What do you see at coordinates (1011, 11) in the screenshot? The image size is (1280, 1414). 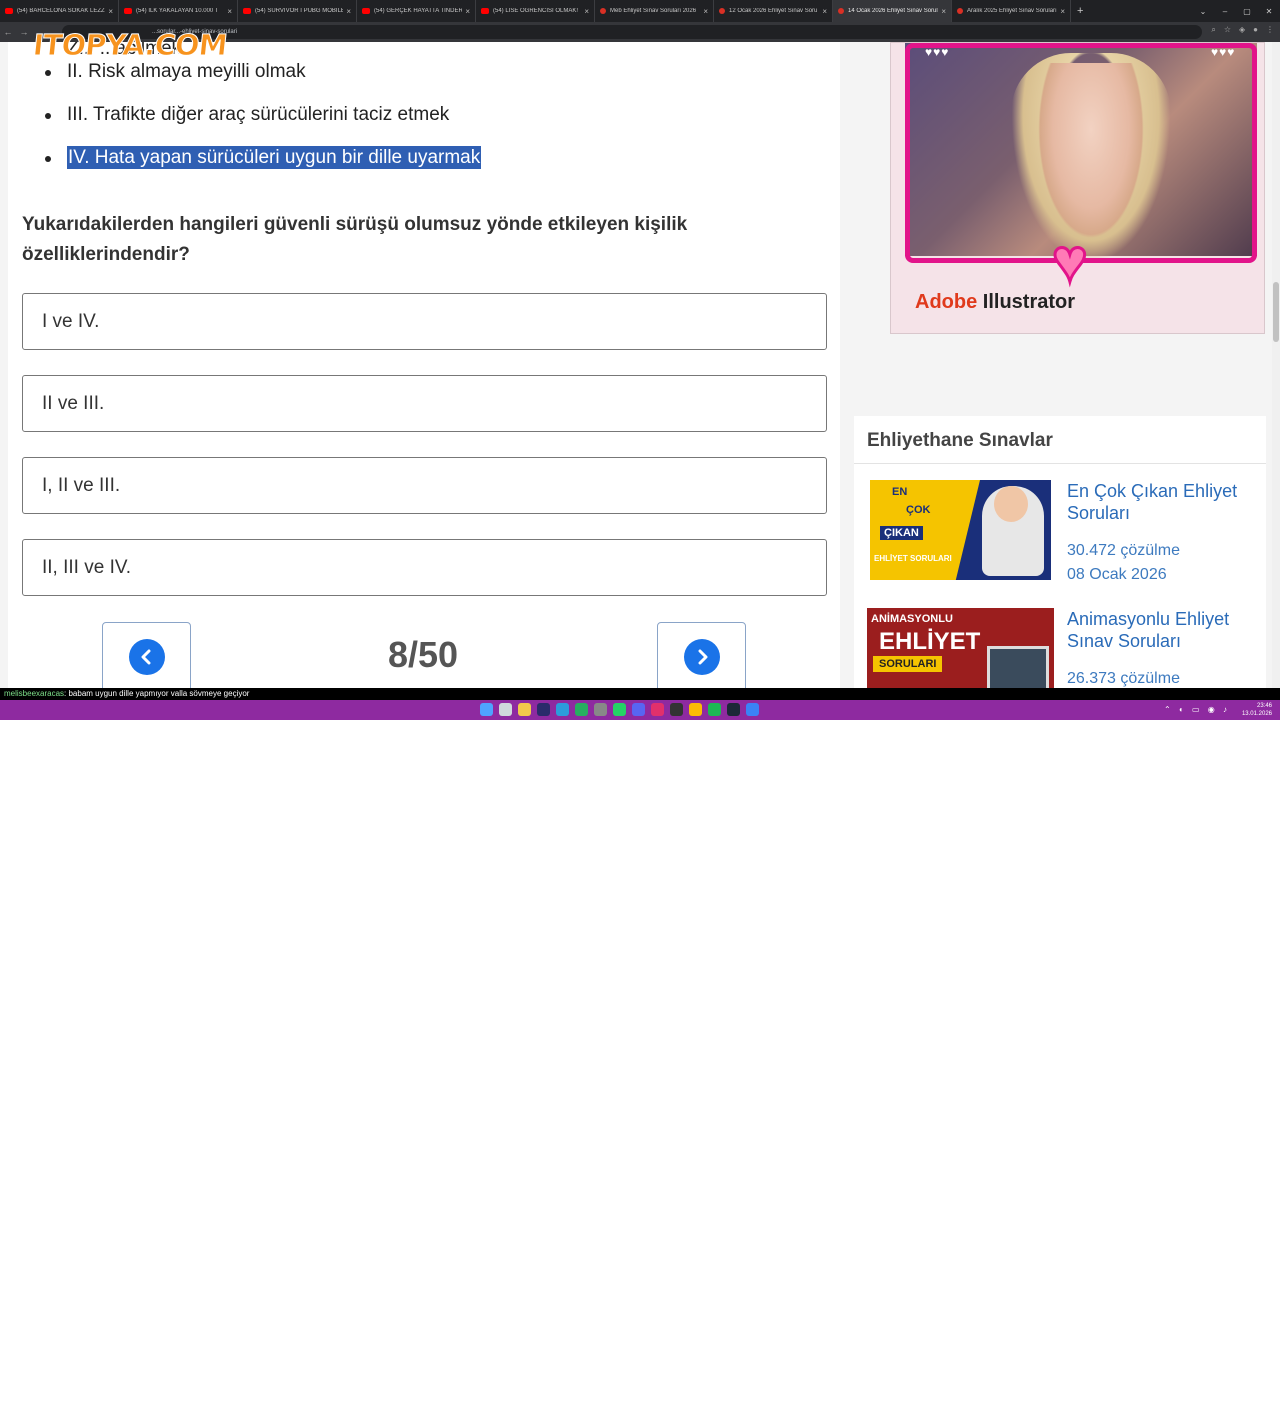 I see `browser-tab: Aralık 2025 Ehliyet Sınav Soruları ×` at bounding box center [1011, 11].